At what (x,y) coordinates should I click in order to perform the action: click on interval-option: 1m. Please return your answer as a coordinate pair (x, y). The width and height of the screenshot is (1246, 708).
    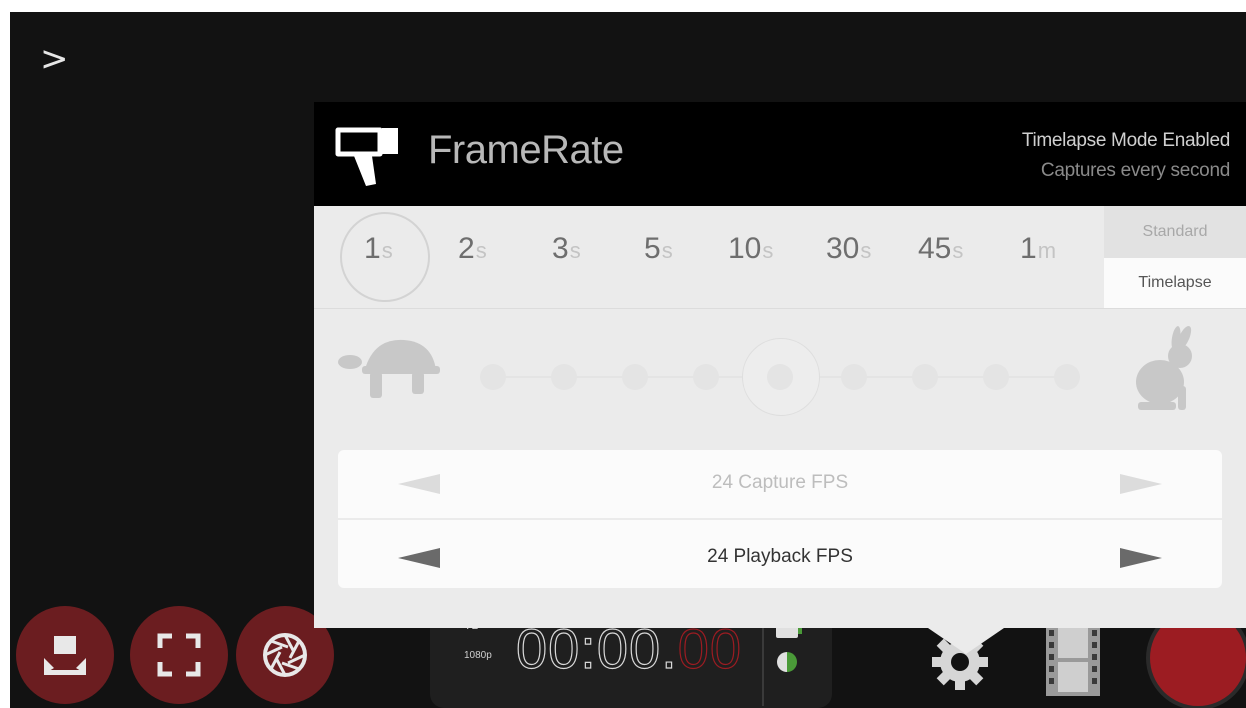
    Looking at the image, I should click on (1038, 249).